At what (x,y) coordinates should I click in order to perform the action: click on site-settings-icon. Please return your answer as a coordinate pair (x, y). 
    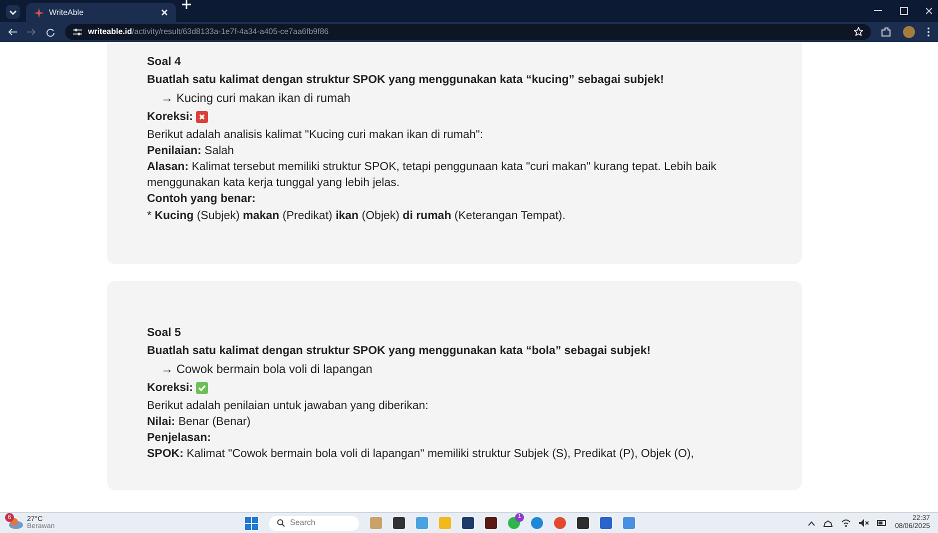
    Looking at the image, I should click on (77, 32).